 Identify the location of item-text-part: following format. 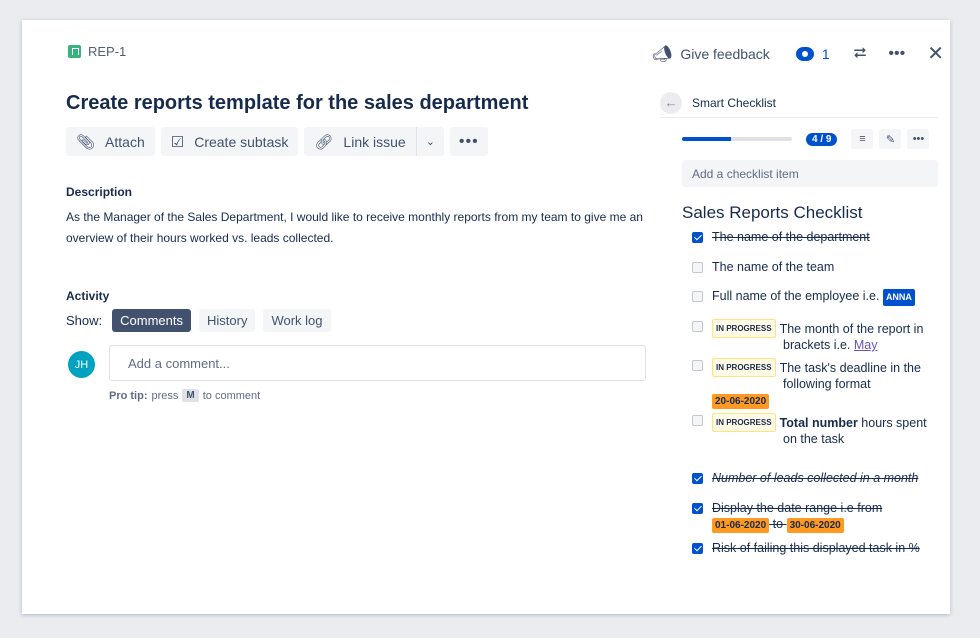
(827, 384).